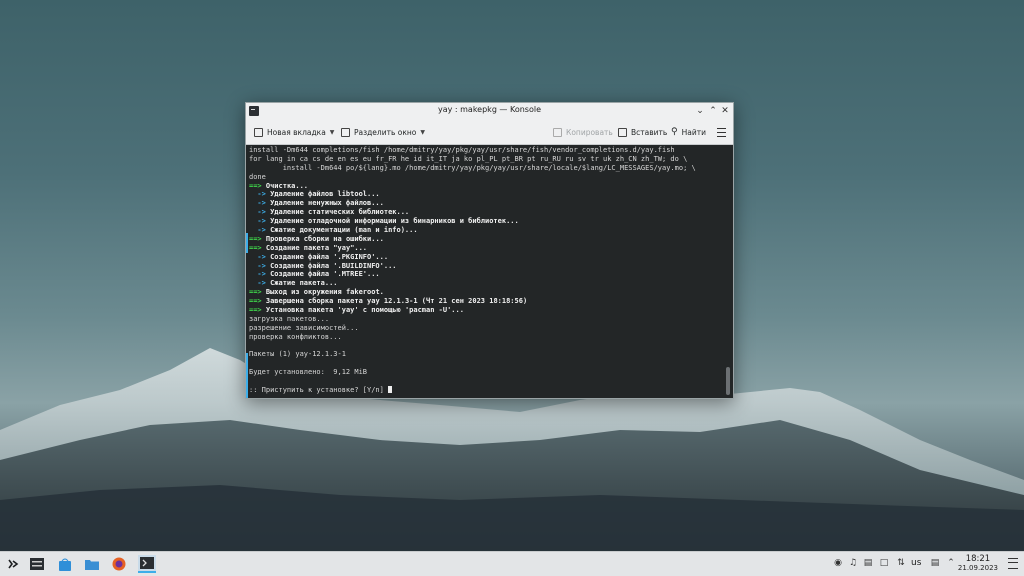  What do you see at coordinates (390, 390) in the screenshot?
I see `text-cursor` at bounding box center [390, 390].